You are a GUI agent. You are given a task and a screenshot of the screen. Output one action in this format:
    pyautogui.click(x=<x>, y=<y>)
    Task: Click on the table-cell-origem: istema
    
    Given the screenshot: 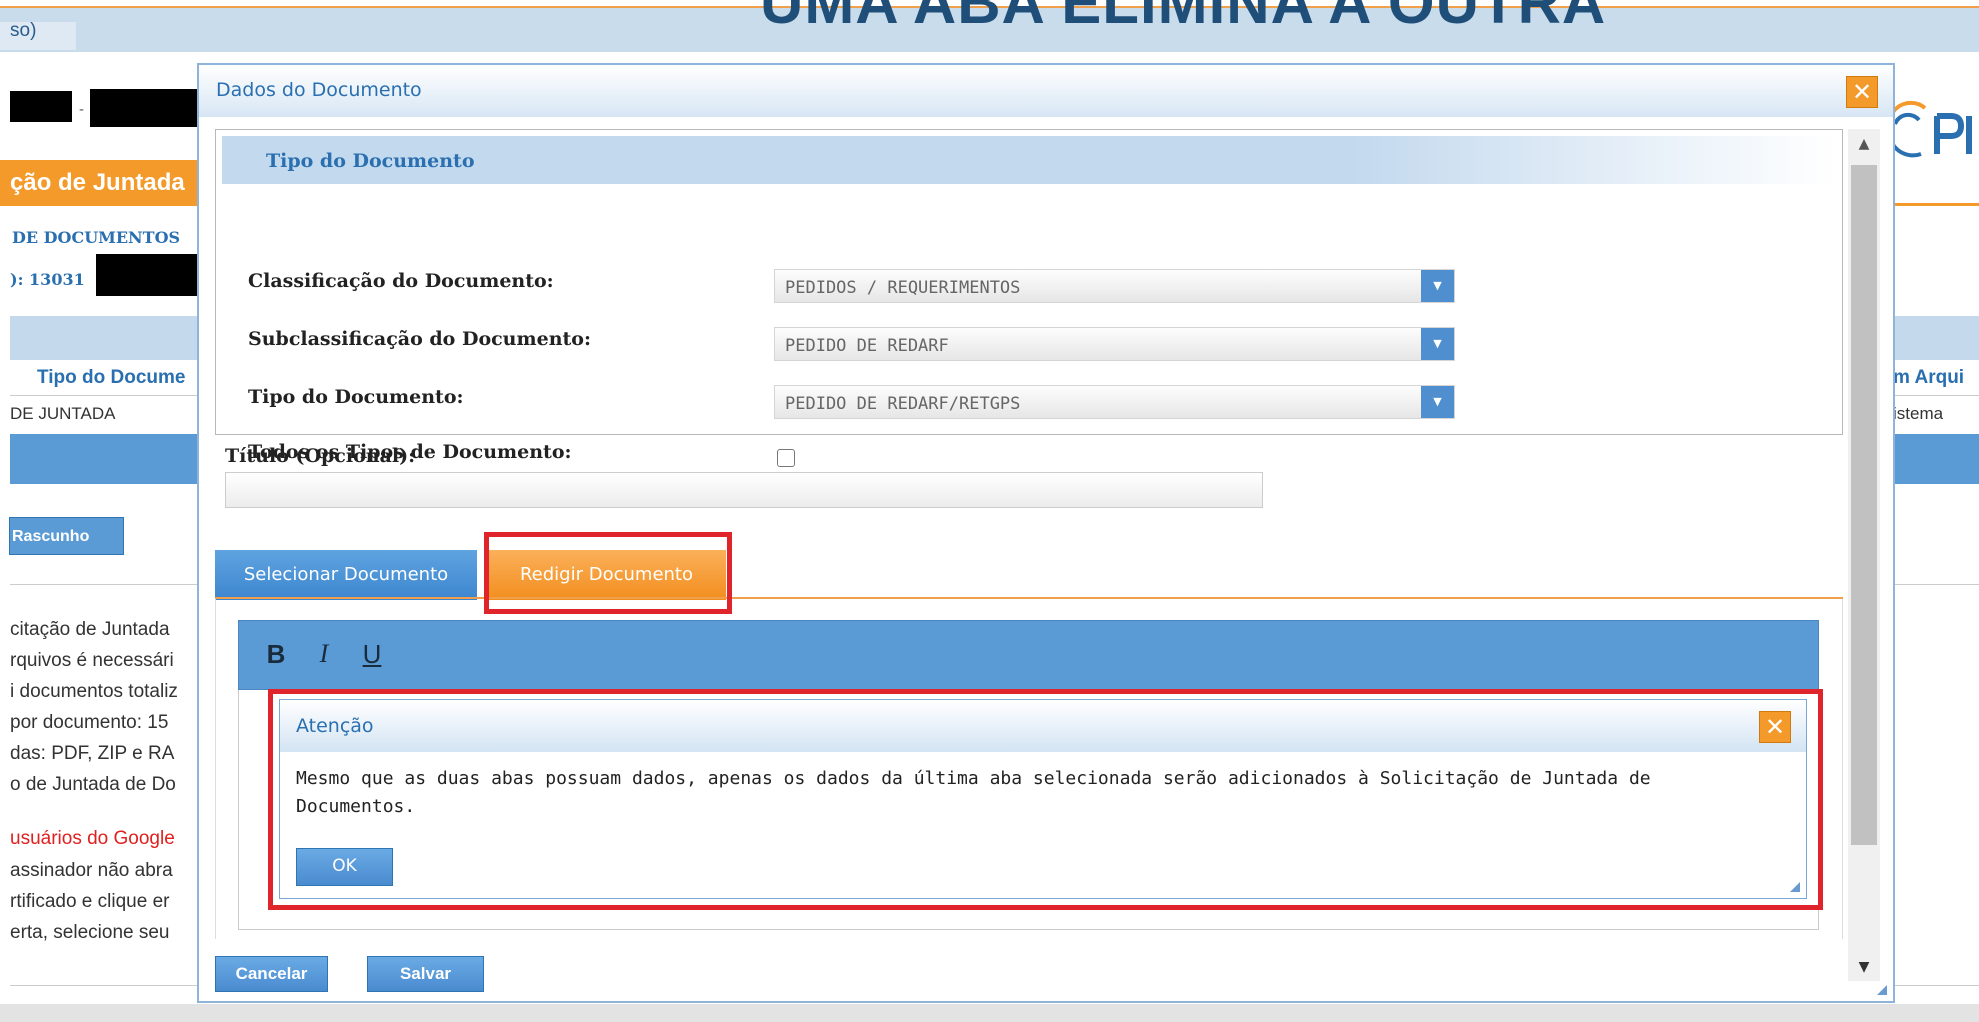 What is the action you would take?
    pyautogui.click(x=1918, y=413)
    